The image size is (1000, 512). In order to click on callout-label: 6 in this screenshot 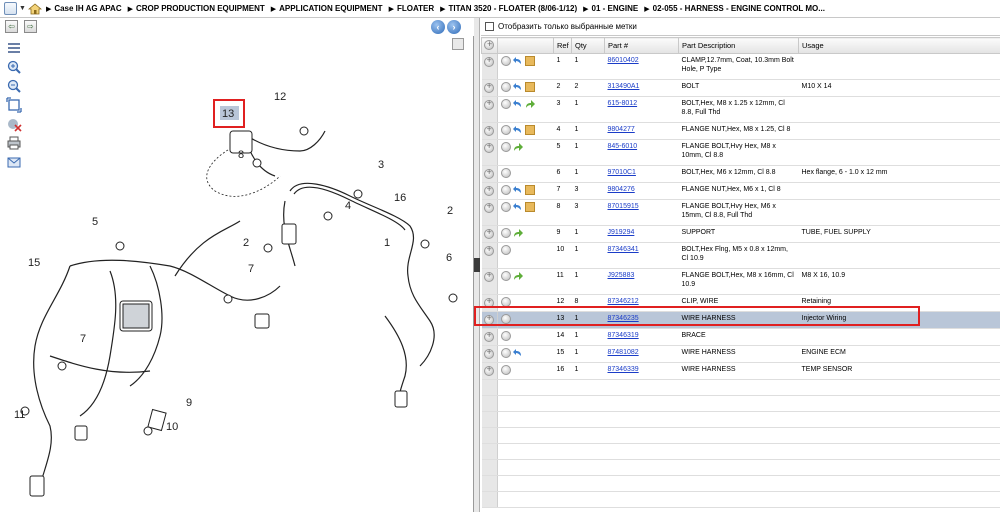, I will do `click(449, 258)`.